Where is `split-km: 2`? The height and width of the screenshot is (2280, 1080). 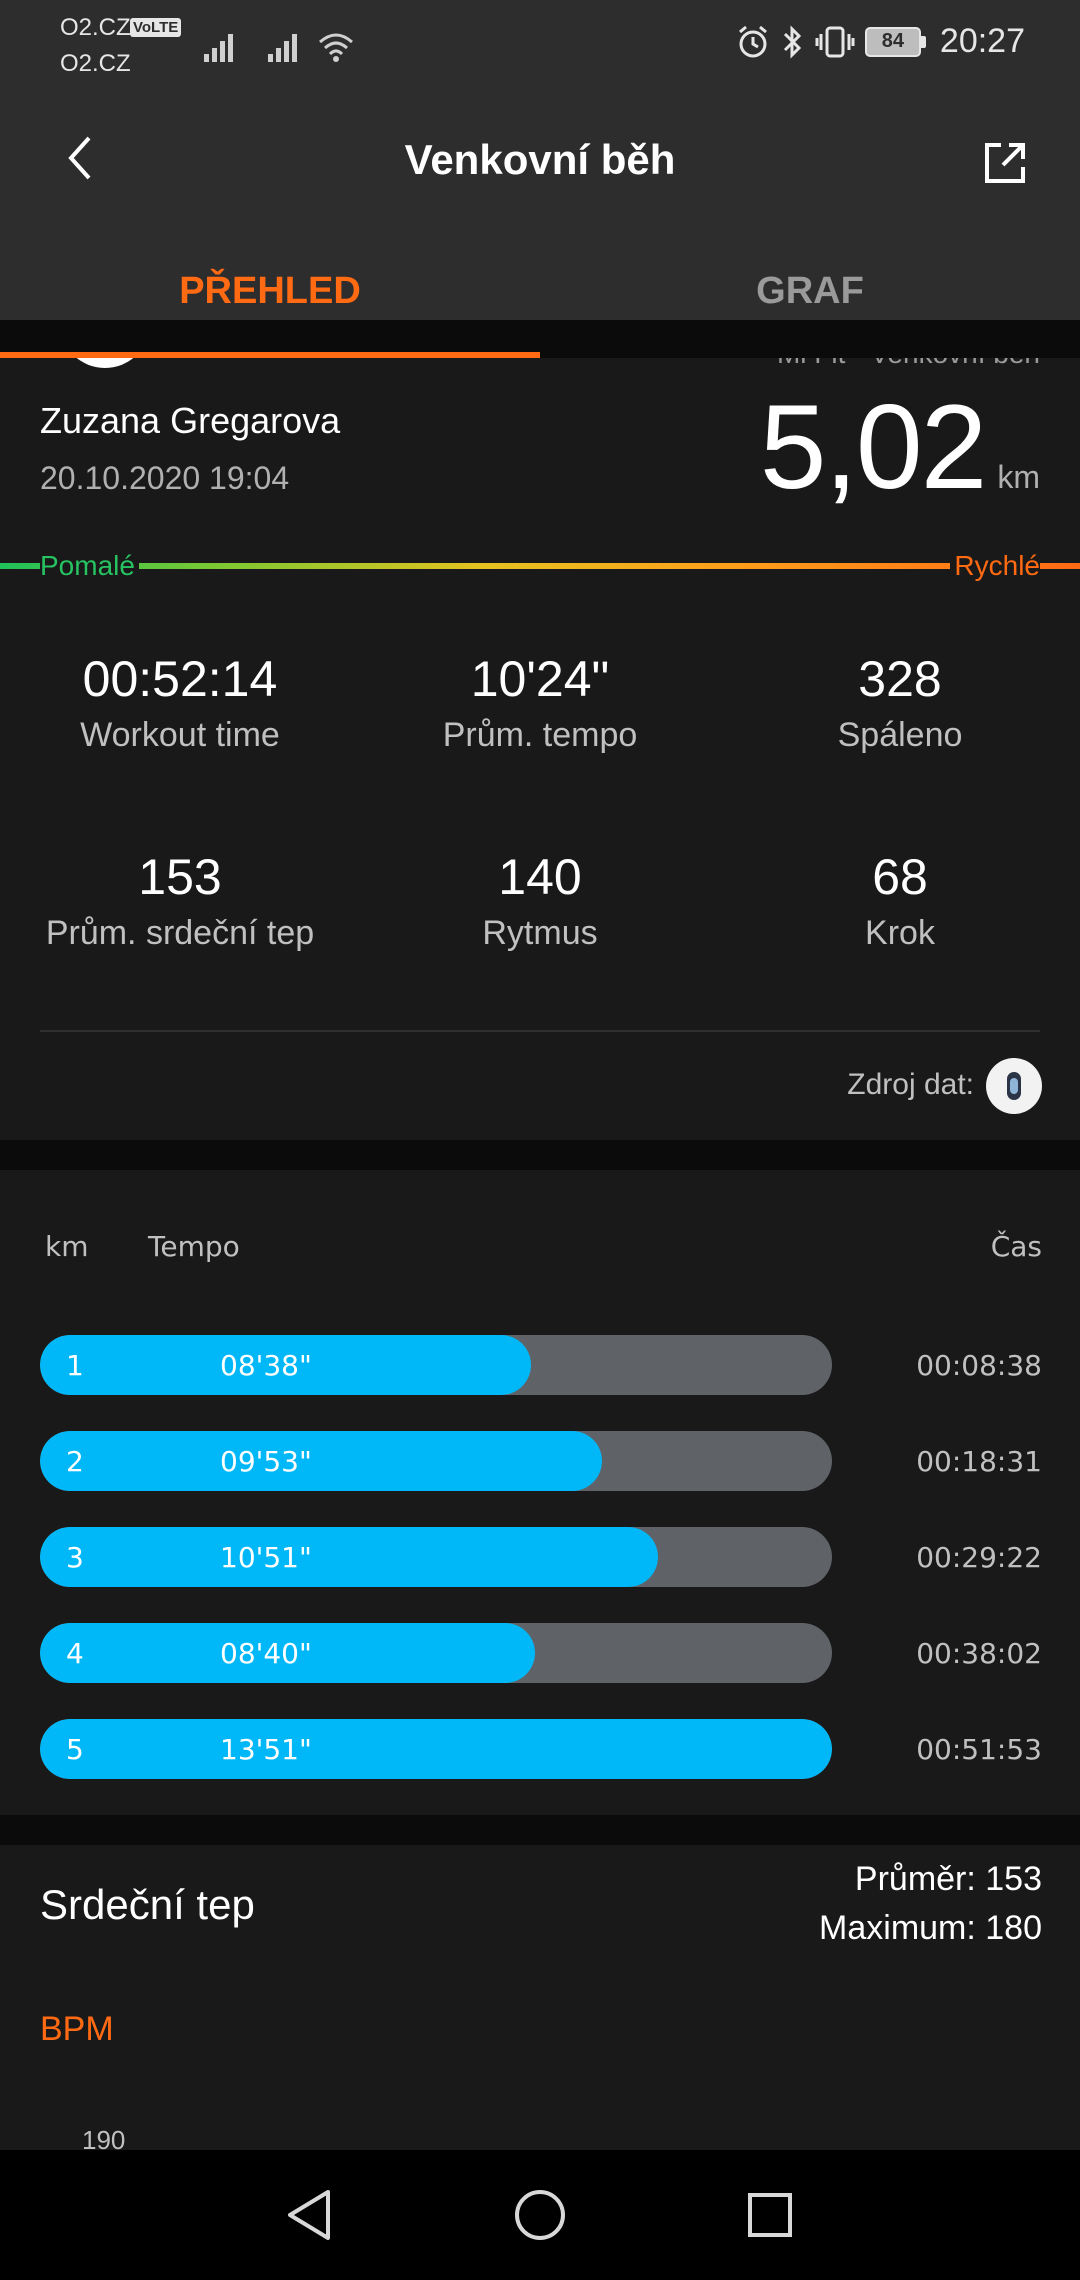 split-km: 2 is located at coordinates (75, 1461).